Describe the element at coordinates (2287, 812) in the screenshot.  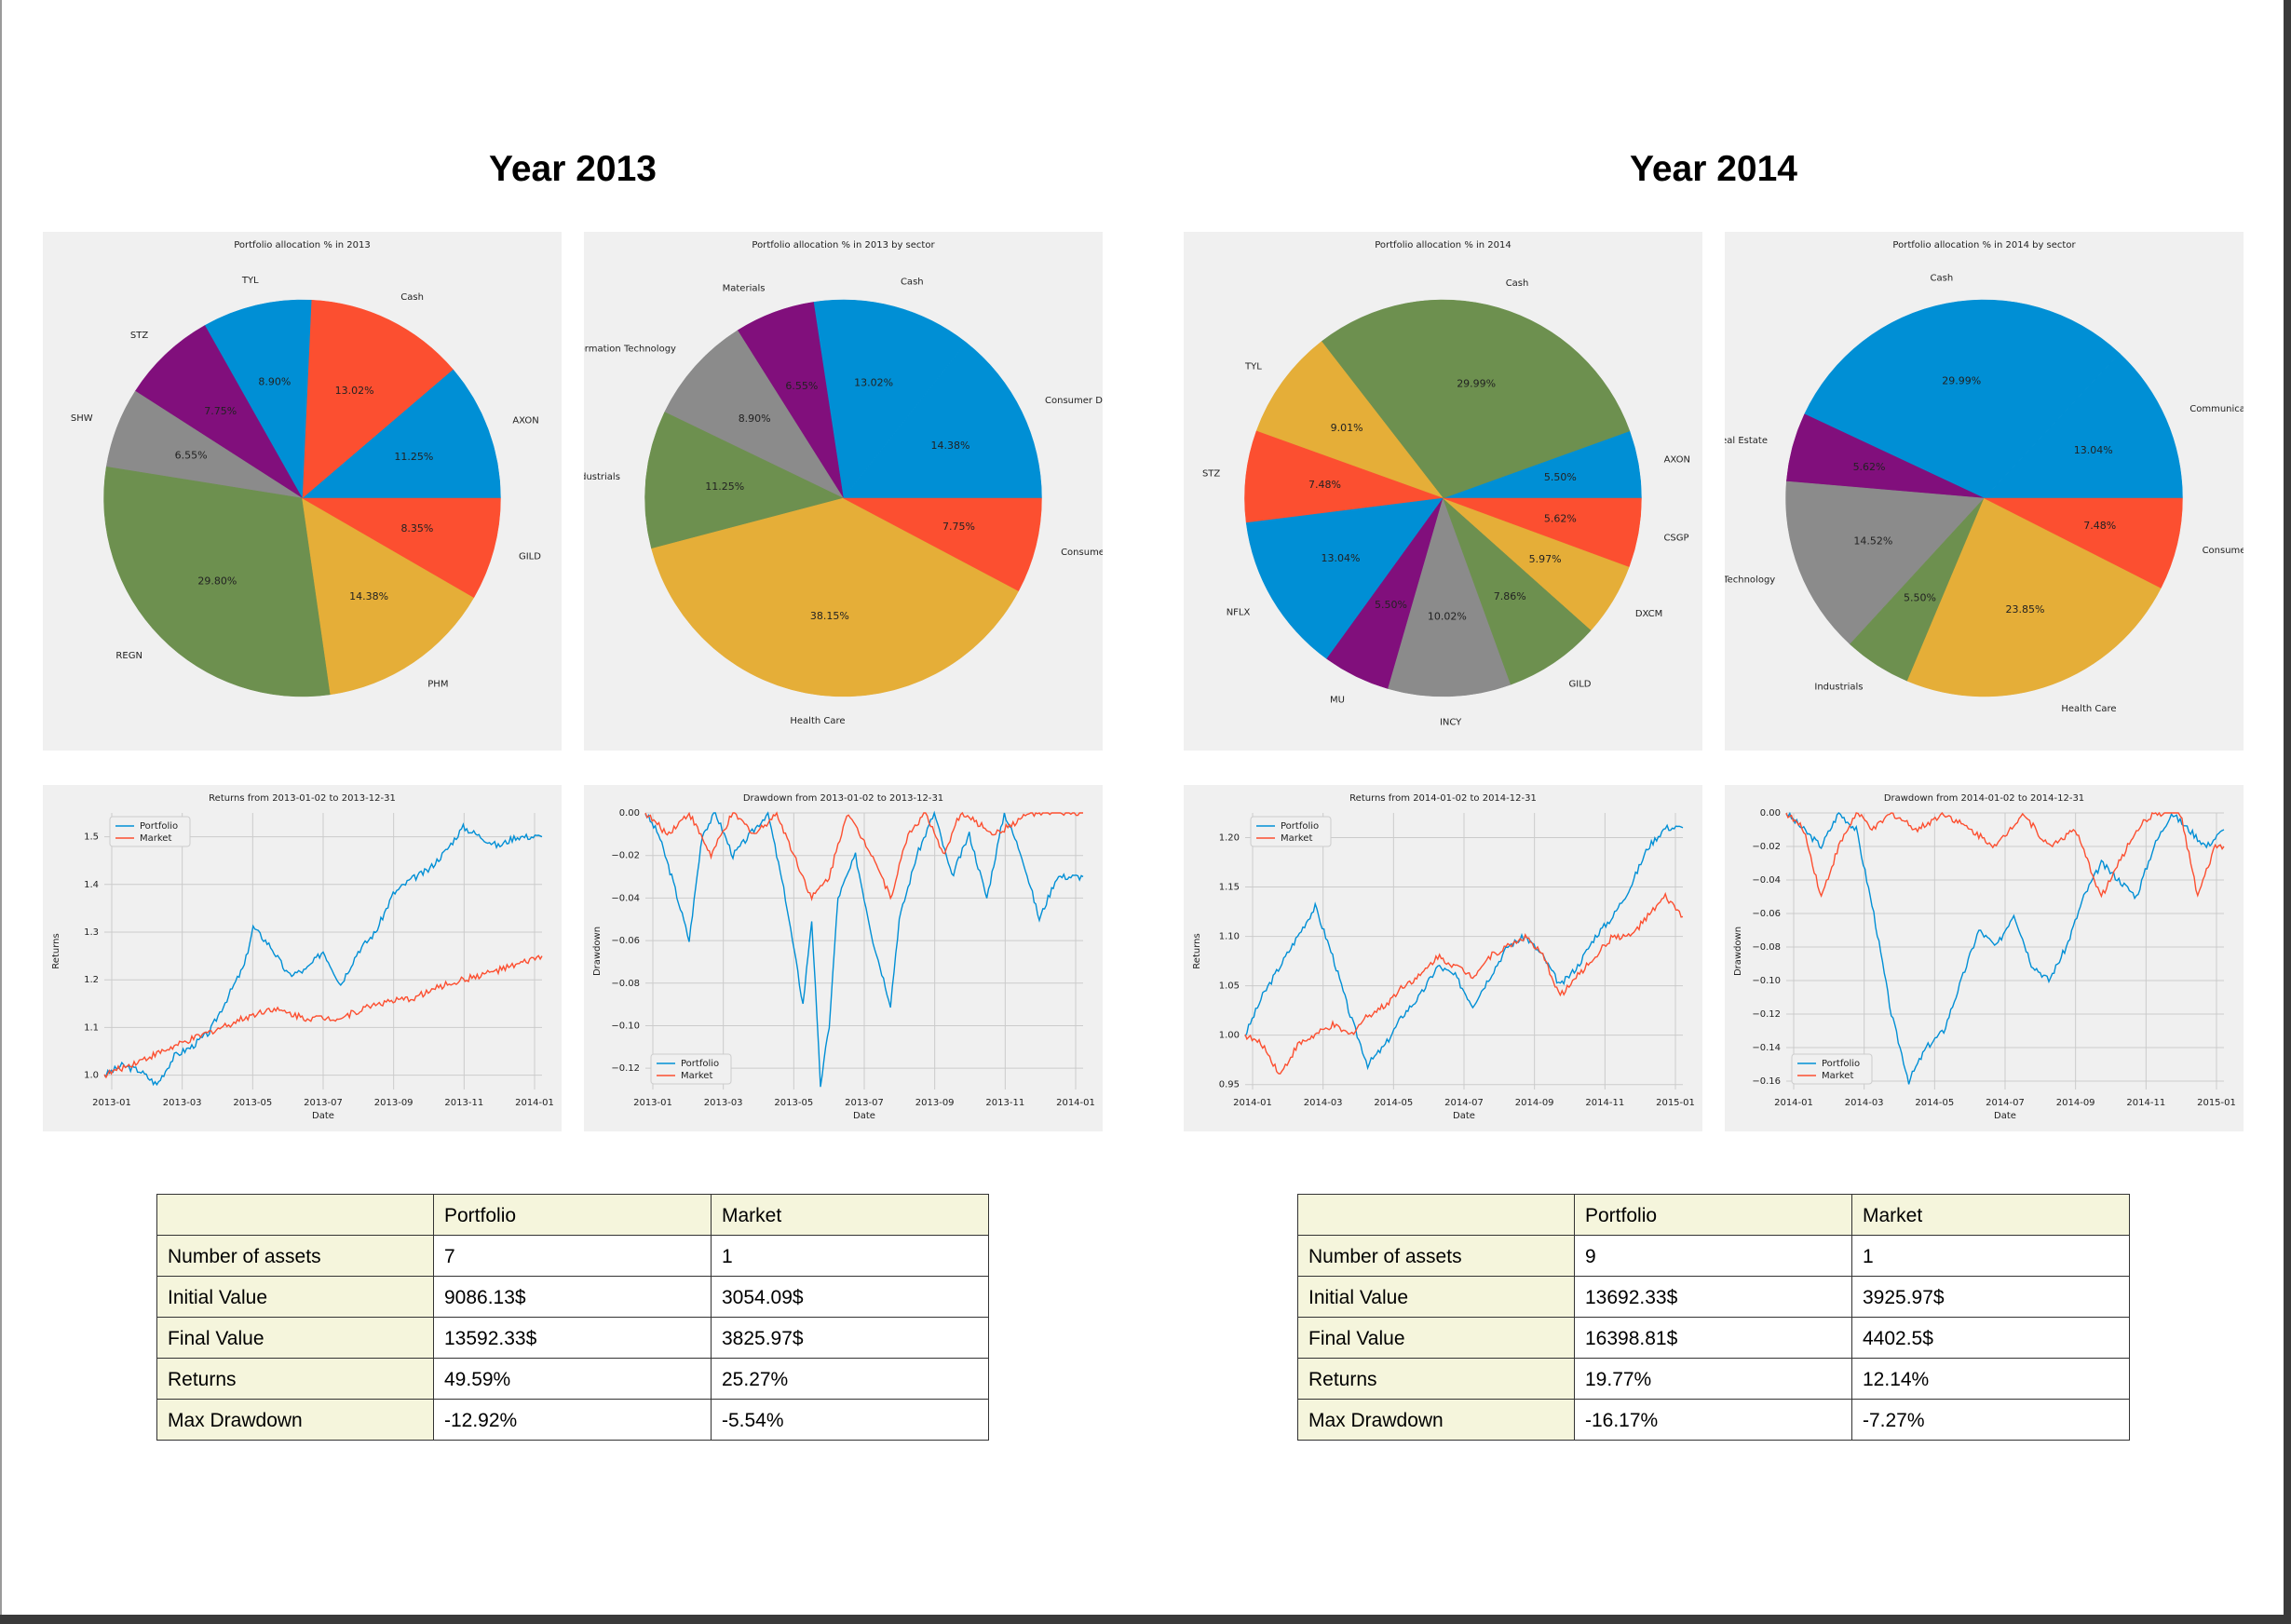
I see `right-border` at that location.